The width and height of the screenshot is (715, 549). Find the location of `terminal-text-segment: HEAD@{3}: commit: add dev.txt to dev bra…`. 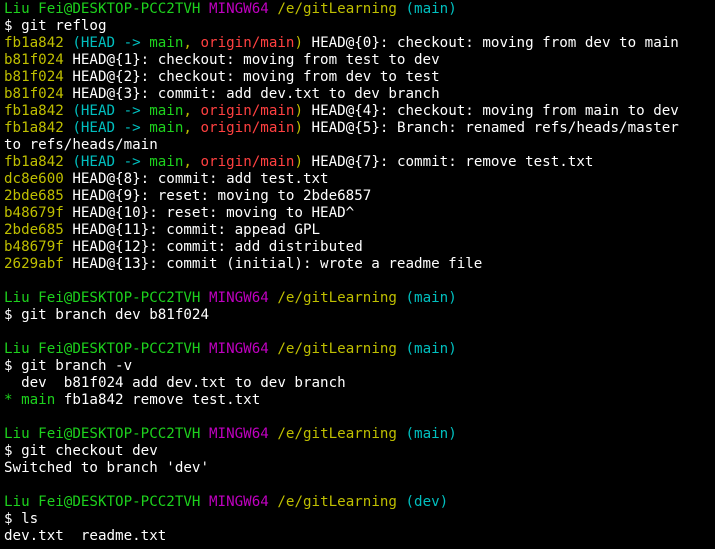

terminal-text-segment: HEAD@{3}: commit: add dev.txt to dev bra… is located at coordinates (251, 94).